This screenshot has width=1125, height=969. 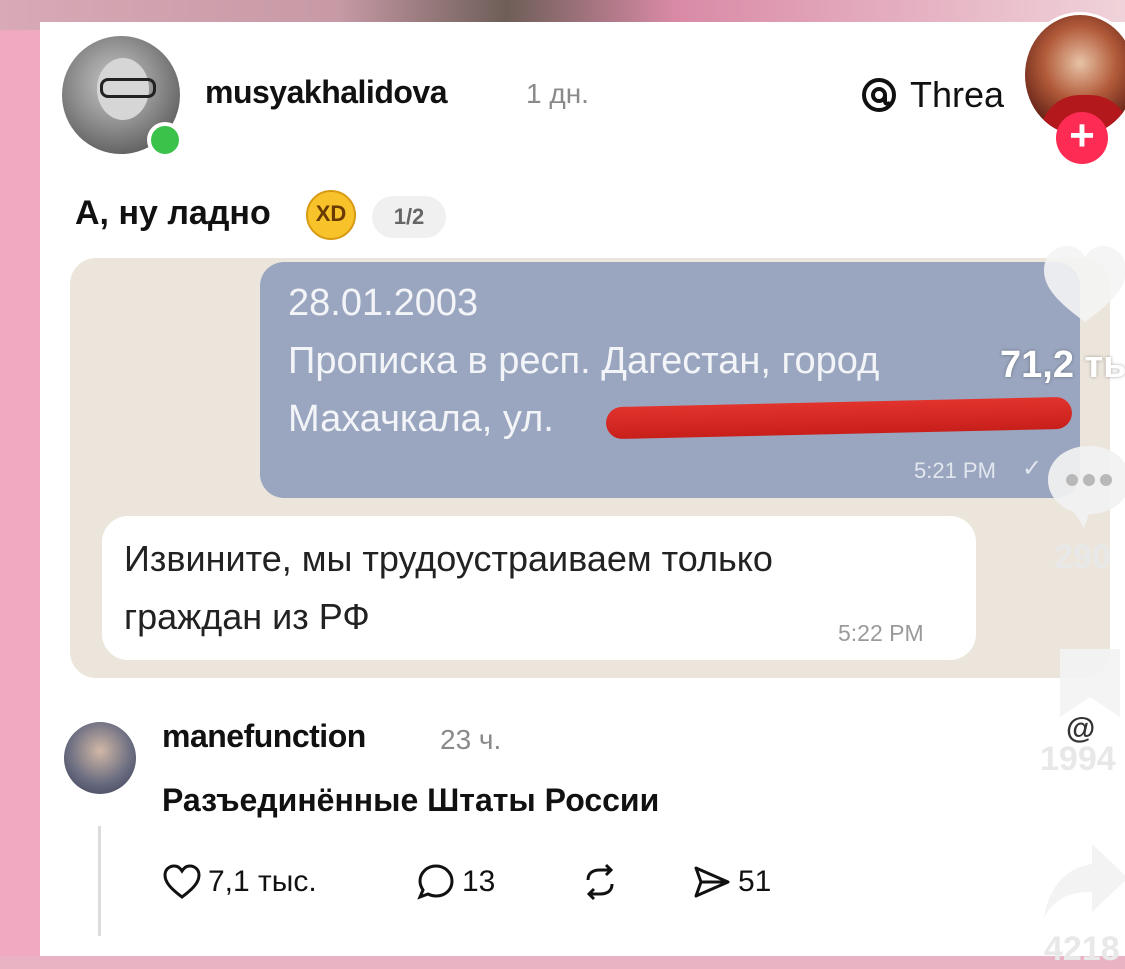 What do you see at coordinates (331, 215) in the screenshot?
I see `laughing-emoji-icon: XD` at bounding box center [331, 215].